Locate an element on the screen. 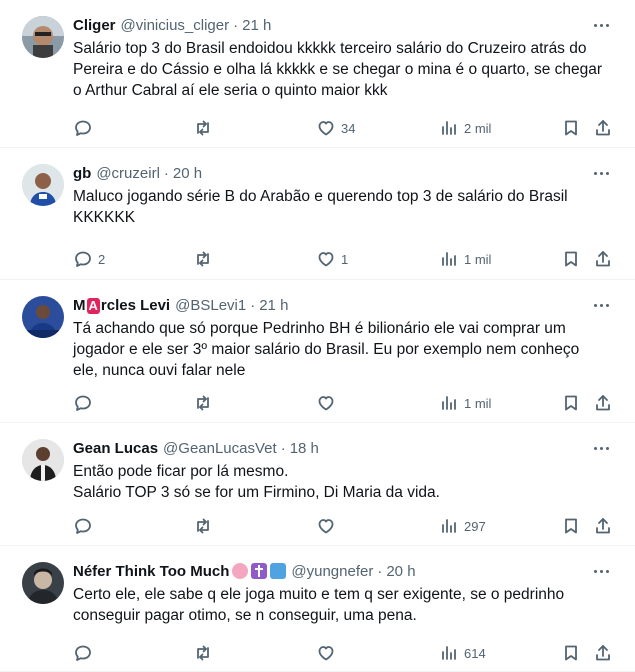 The image size is (635, 672). views-button: 2 mil is located at coordinates (465, 128).